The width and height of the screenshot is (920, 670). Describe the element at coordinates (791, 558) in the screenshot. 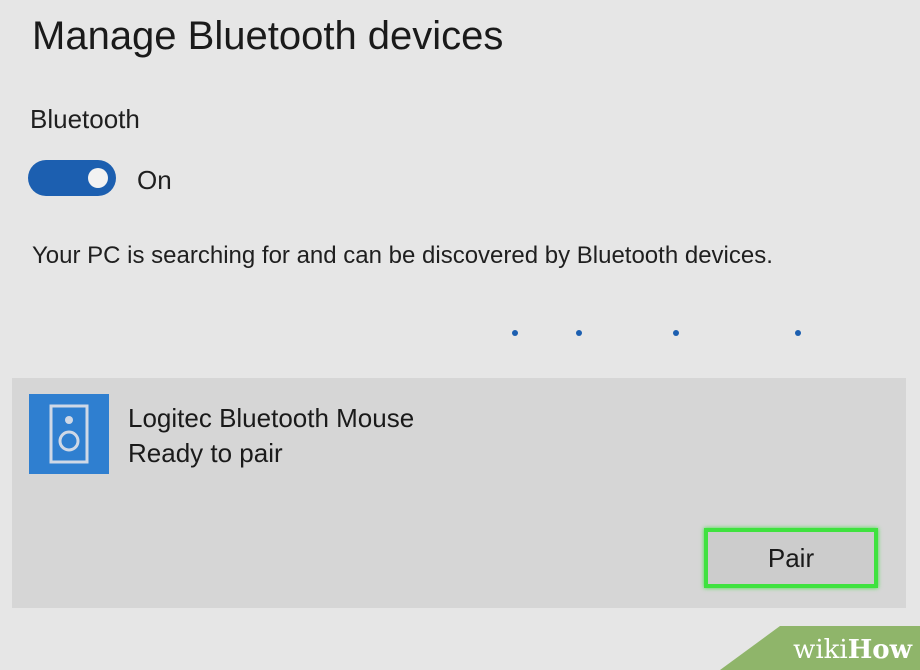

I see `pair-button: Pair` at that location.